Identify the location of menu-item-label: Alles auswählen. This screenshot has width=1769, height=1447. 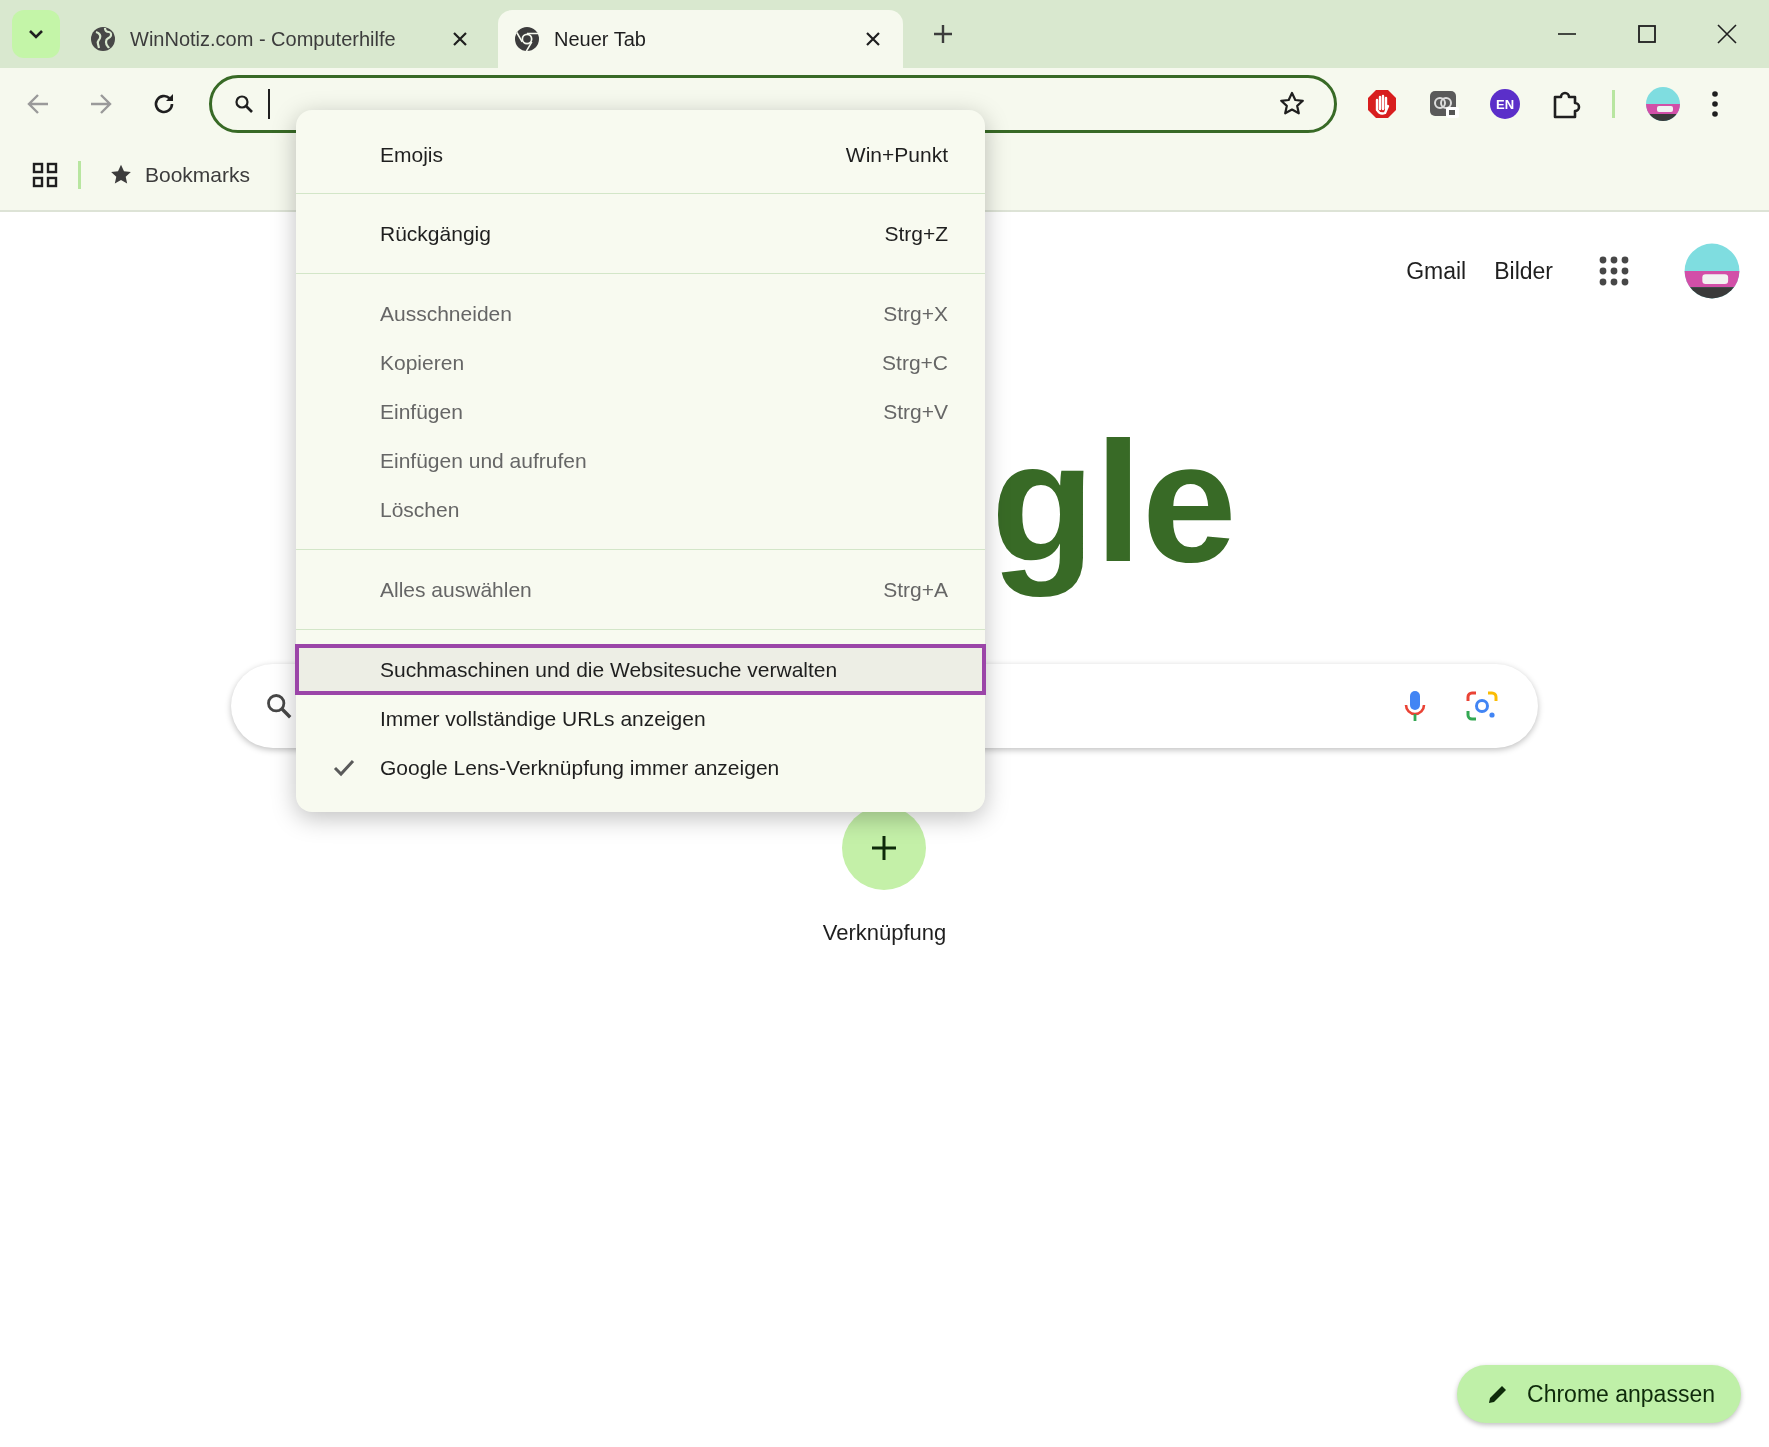
(456, 589).